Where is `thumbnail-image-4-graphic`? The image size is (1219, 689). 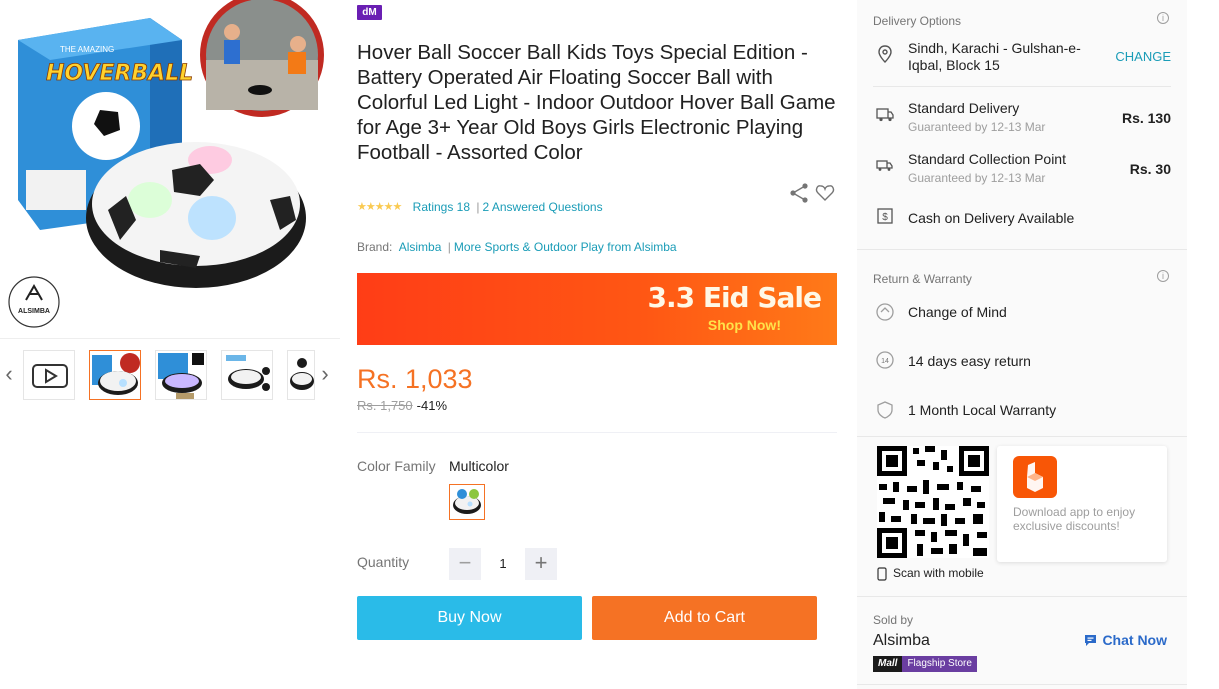
thumbnail-image-4-graphic is located at coordinates (302, 374).